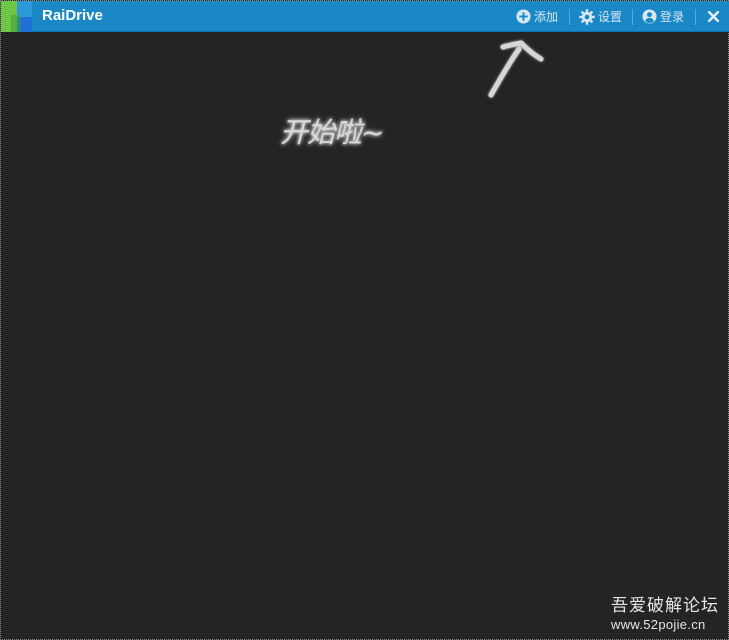  I want to click on gear-icon, so click(587, 16).